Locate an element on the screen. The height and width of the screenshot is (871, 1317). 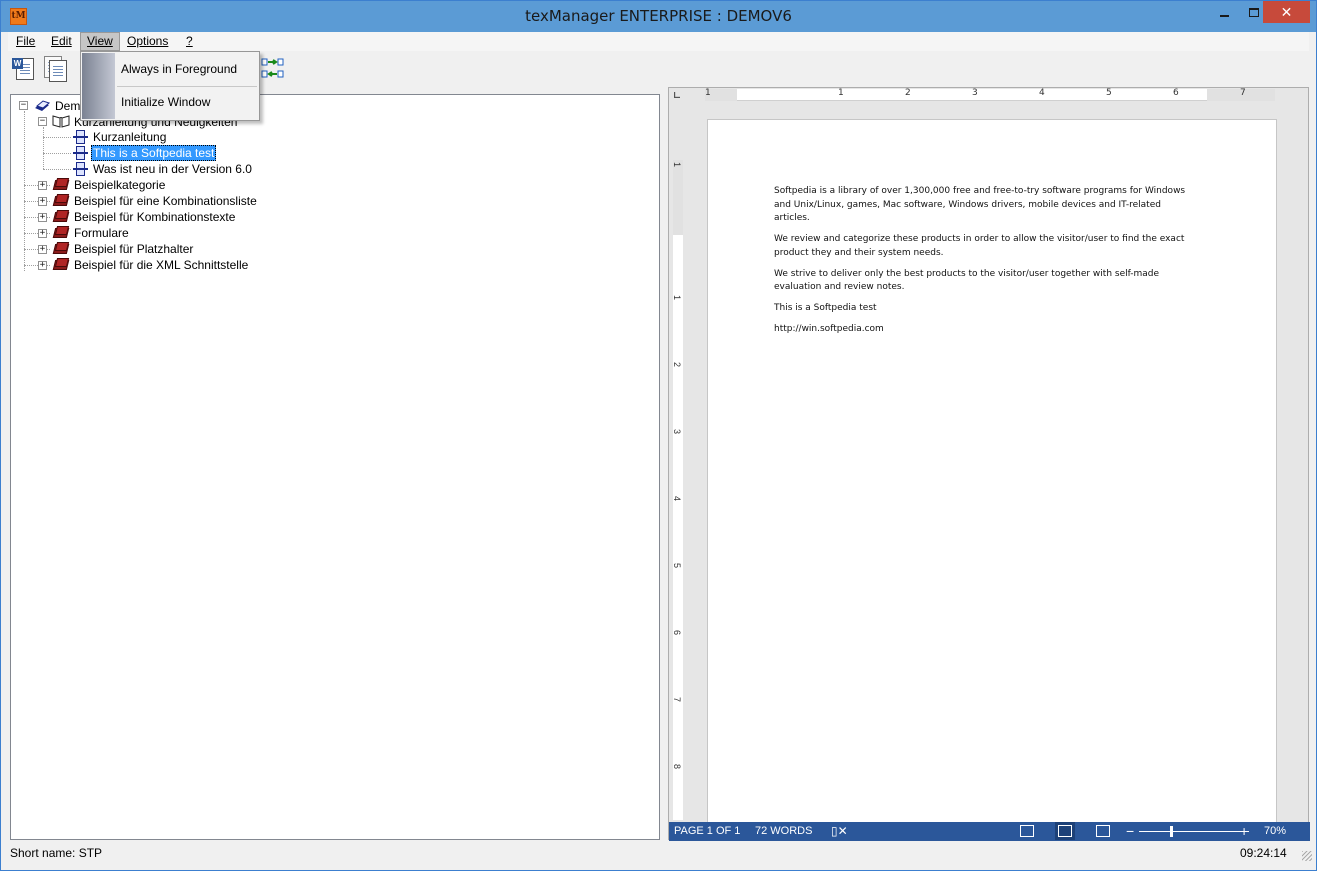
tree-category-label: Beispiel für eine Kombinationsliste is located at coordinates (165, 201).